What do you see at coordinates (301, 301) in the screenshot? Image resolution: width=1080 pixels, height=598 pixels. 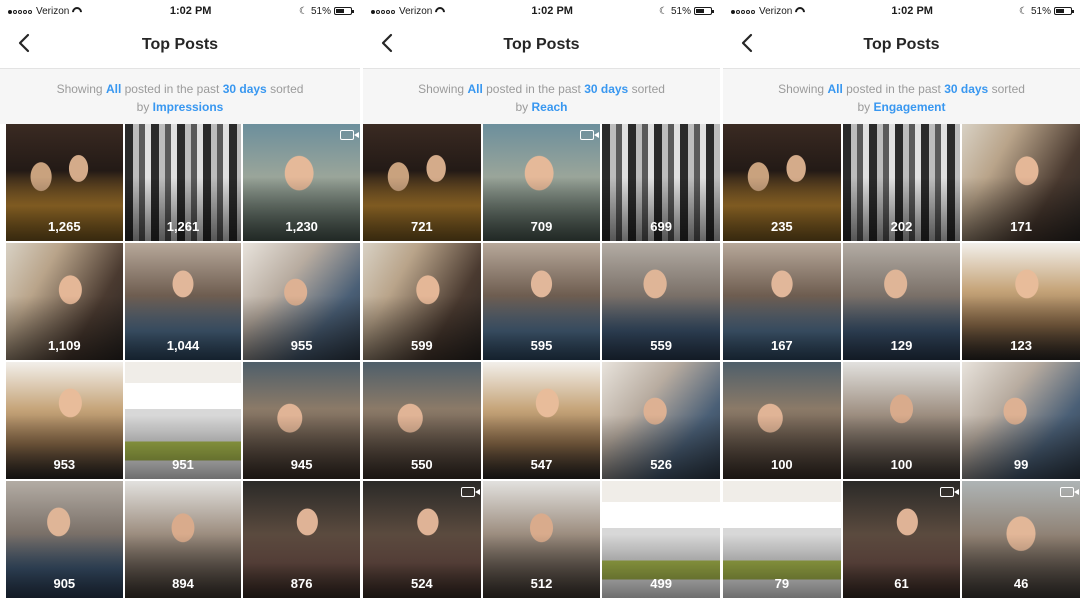 I see `post-thumbnail: 955` at bounding box center [301, 301].